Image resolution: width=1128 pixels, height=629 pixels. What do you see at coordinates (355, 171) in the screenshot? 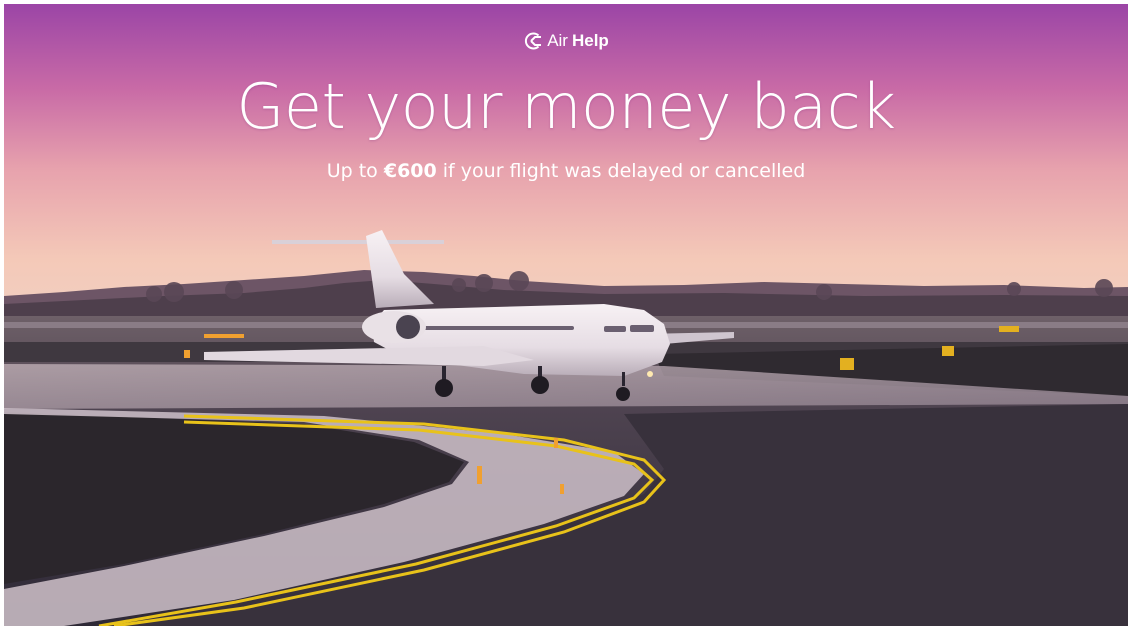
I see `subtitle-prefix: Up to` at bounding box center [355, 171].